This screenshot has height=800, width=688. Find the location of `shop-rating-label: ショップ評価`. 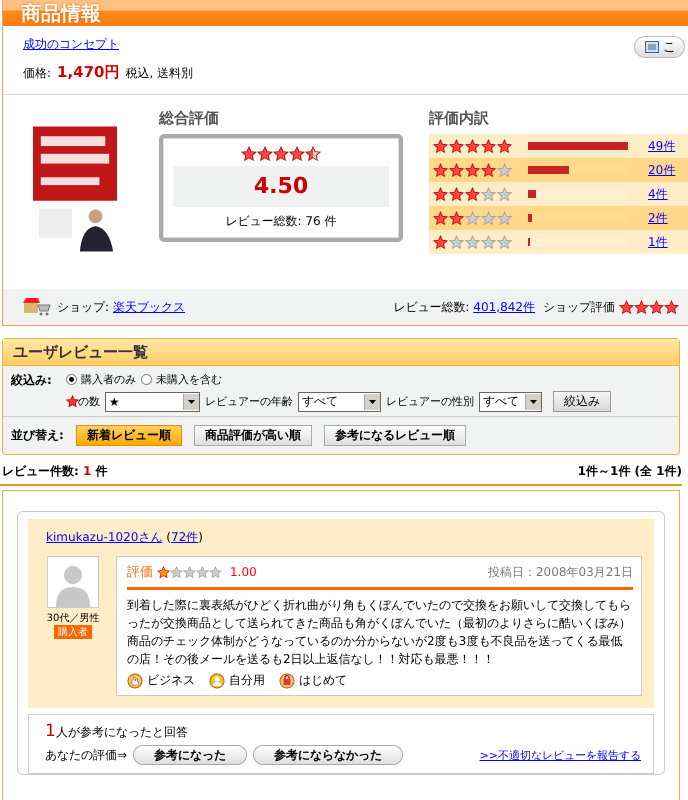

shop-rating-label: ショップ評価 is located at coordinates (579, 307).